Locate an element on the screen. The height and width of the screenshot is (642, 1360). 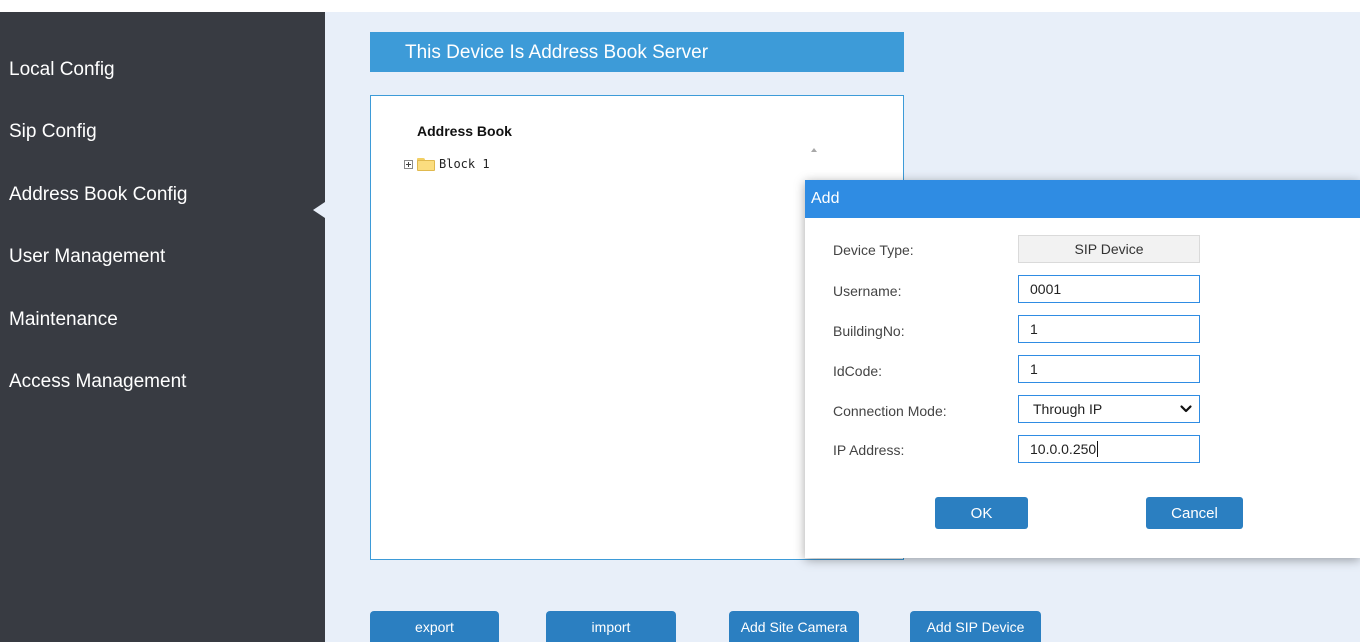
server-banner: This Device Is Address Book Server is located at coordinates (637, 52).